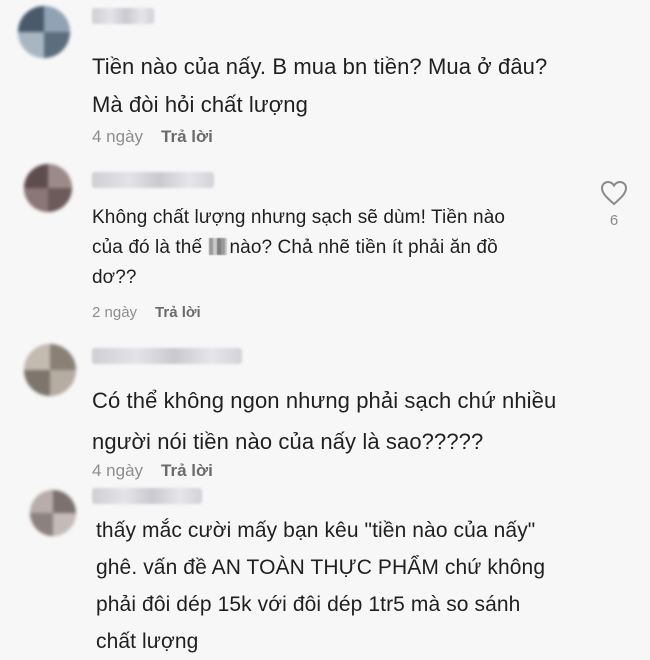 The image size is (650, 660). Describe the element at coordinates (614, 193) in the screenshot. I see `heart-outline-icon` at that location.